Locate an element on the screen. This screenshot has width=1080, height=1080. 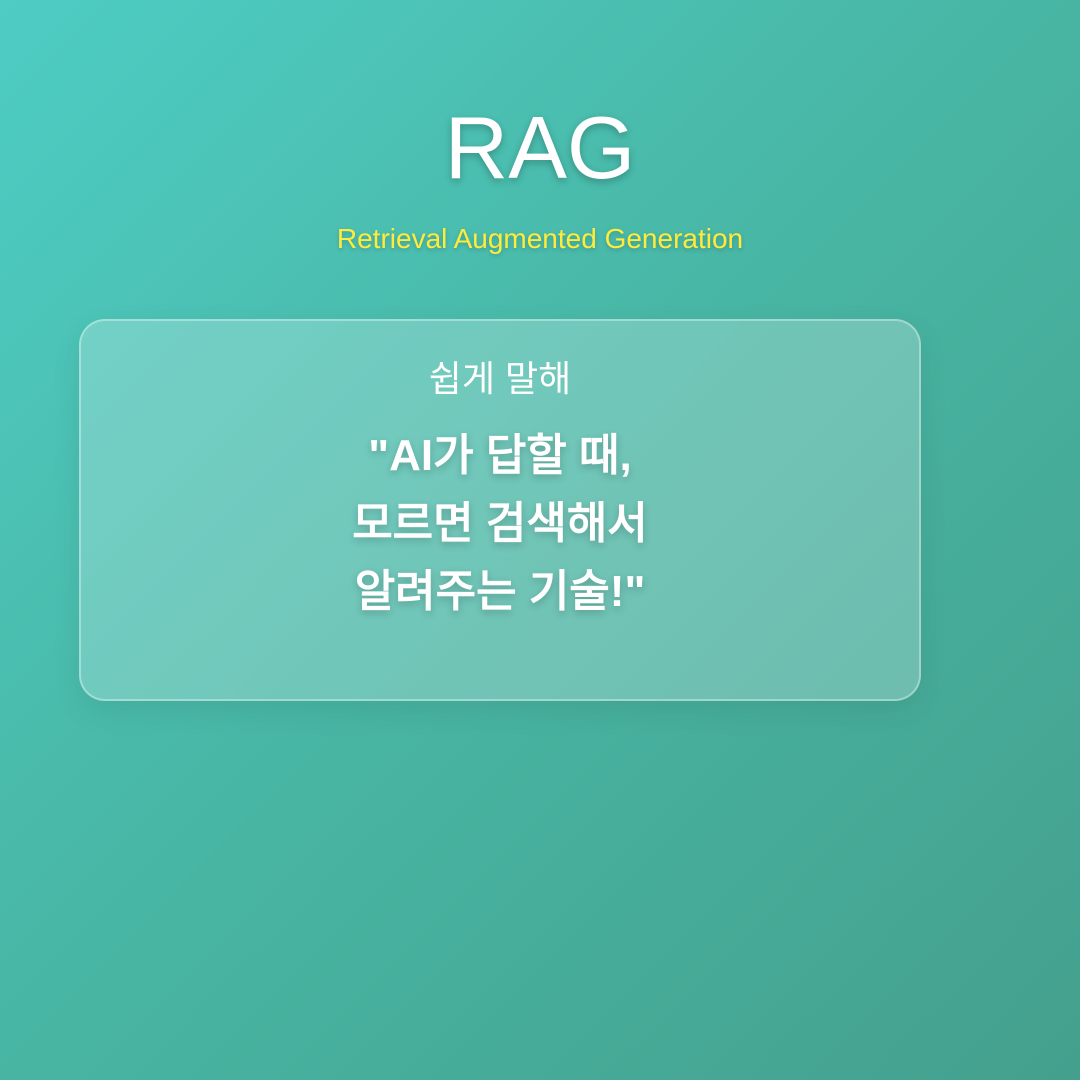
card-quote-line: "AI가 답할 때, is located at coordinates (500, 455).